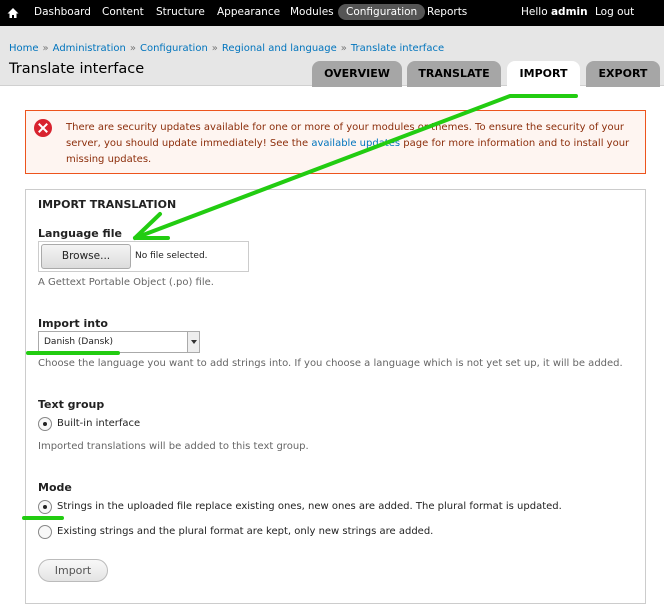 This screenshot has width=664, height=610. What do you see at coordinates (45, 507) in the screenshot?
I see `mode-radio-replace` at bounding box center [45, 507].